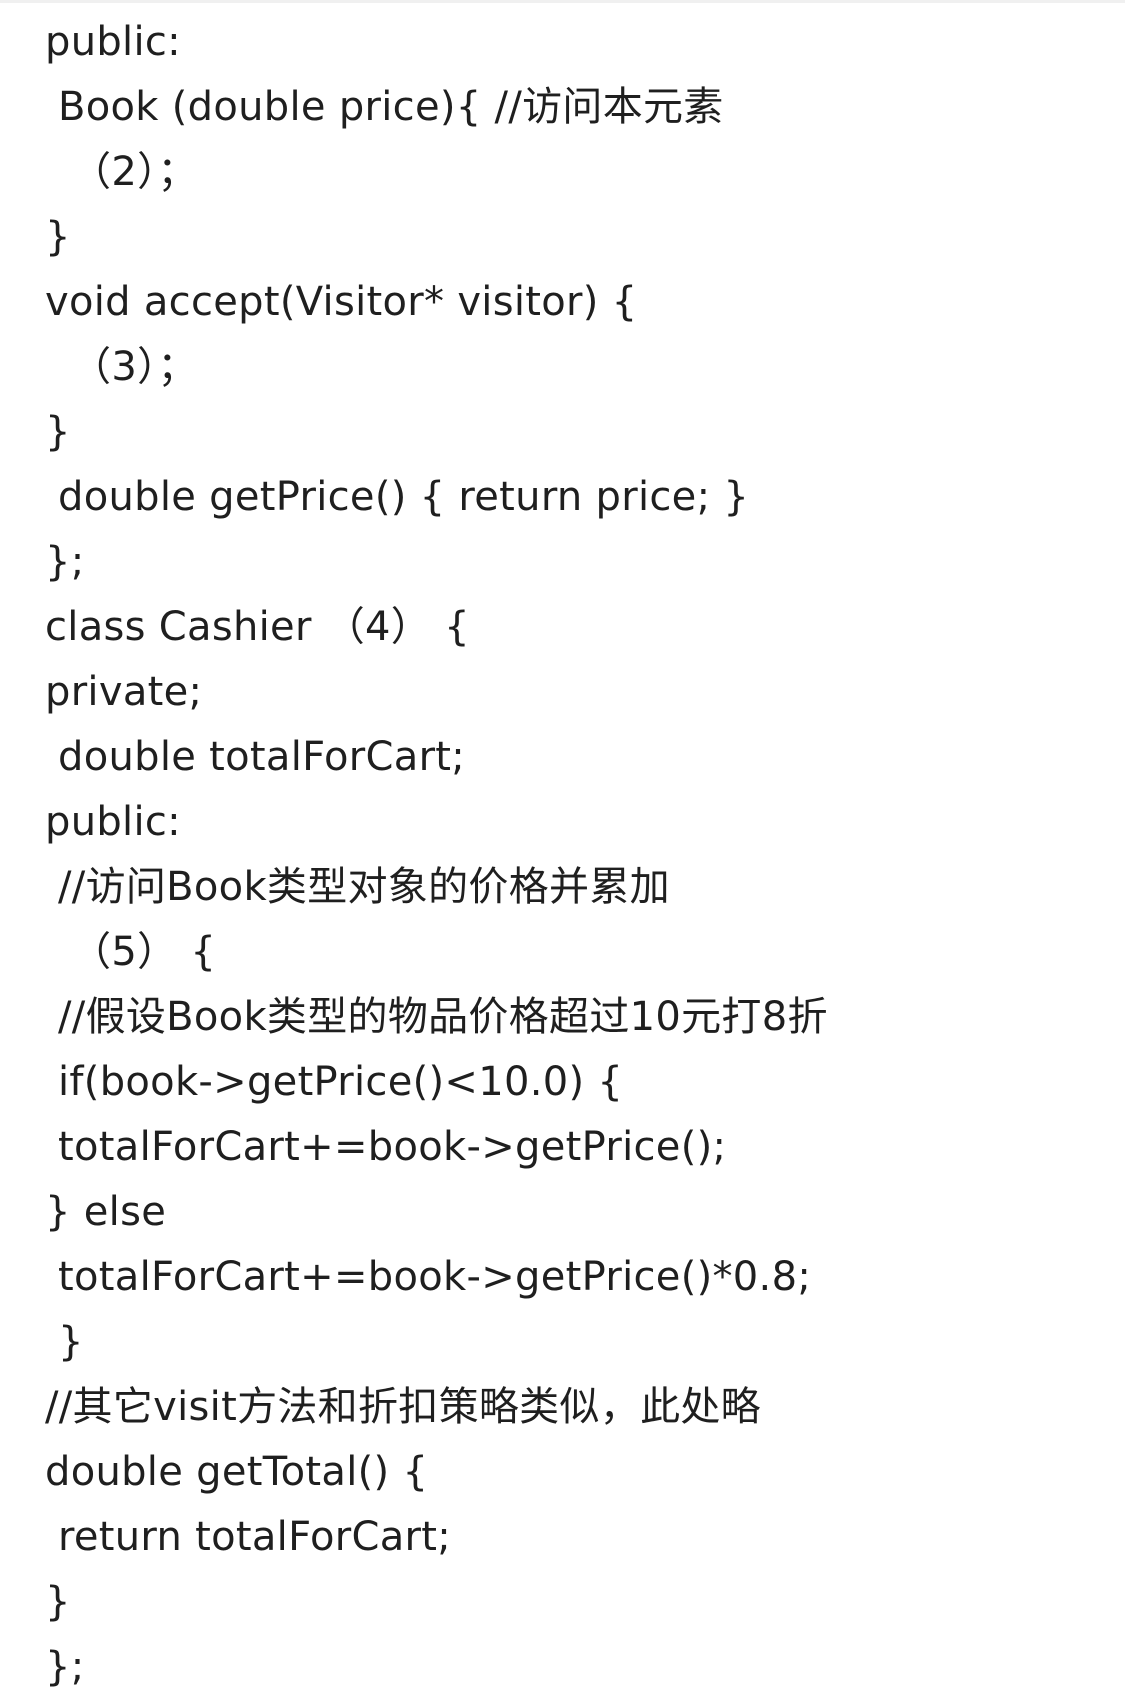  Describe the element at coordinates (386, 1147) in the screenshot. I see `code-line: totalForCart+=book->getPrice();` at that location.